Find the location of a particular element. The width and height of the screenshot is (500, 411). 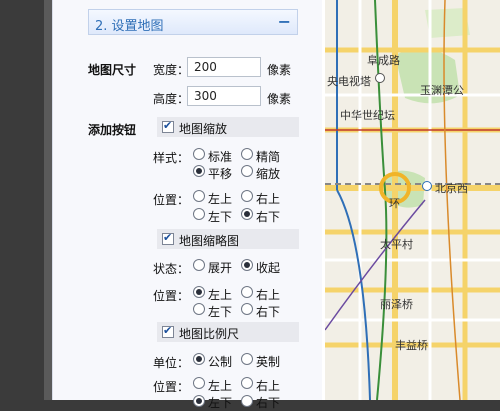

scale-unit-imperial-text: 英制 is located at coordinates (268, 362).